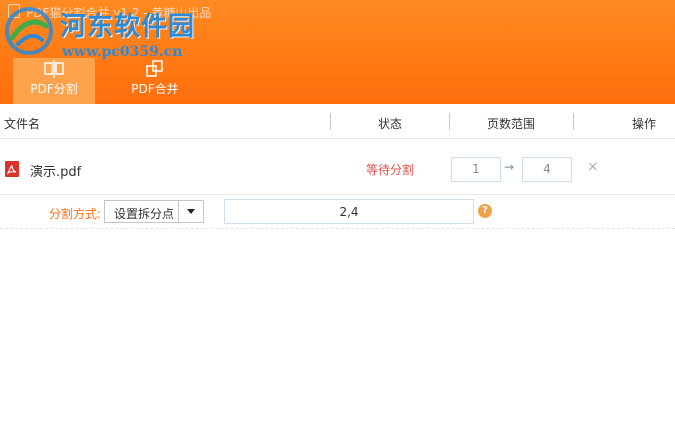  Describe the element at coordinates (54, 81) in the screenshot. I see `tab-pdf-split: PDF分割` at that location.